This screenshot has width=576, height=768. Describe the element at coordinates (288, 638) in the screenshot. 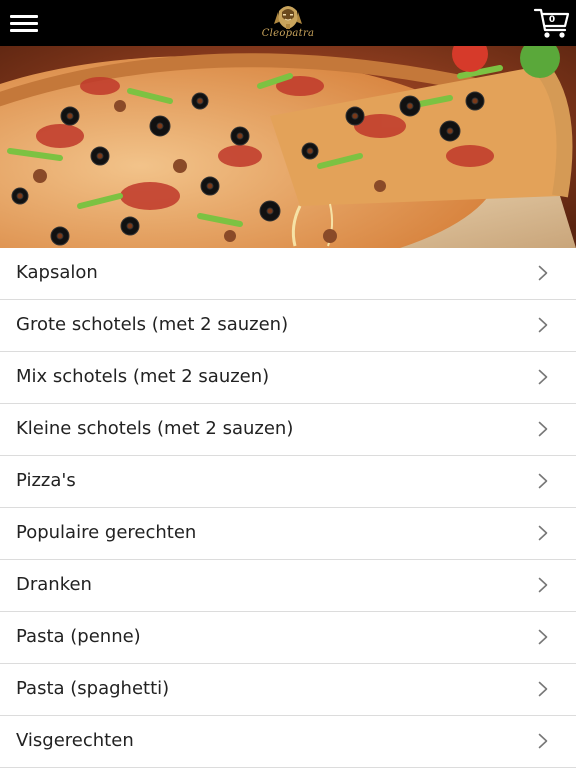

I see `category-item: Pasta (penne)` at that location.